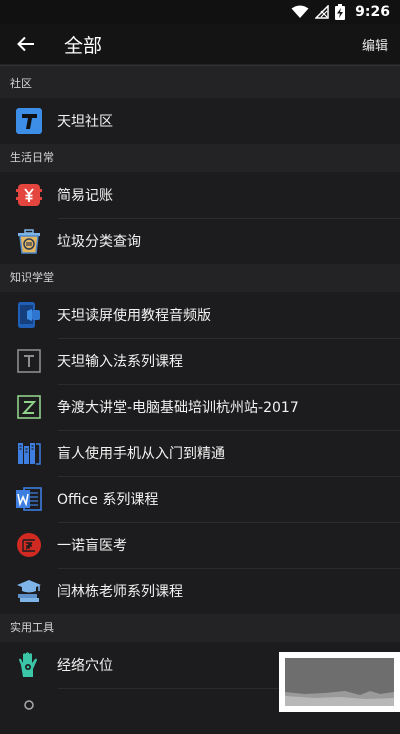  I want to click on app-bar: 全部 编辑, so click(200, 44).